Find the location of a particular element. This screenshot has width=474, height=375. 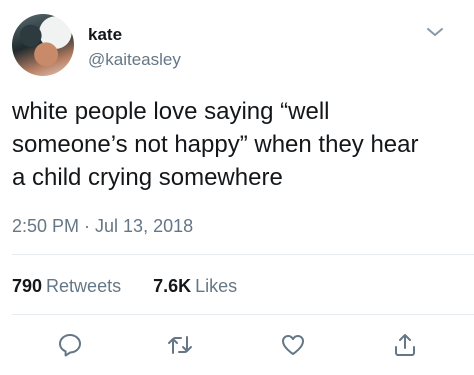

tweet-timestamp: 2:50 PM · Jul 13, 2018 is located at coordinates (102, 226).